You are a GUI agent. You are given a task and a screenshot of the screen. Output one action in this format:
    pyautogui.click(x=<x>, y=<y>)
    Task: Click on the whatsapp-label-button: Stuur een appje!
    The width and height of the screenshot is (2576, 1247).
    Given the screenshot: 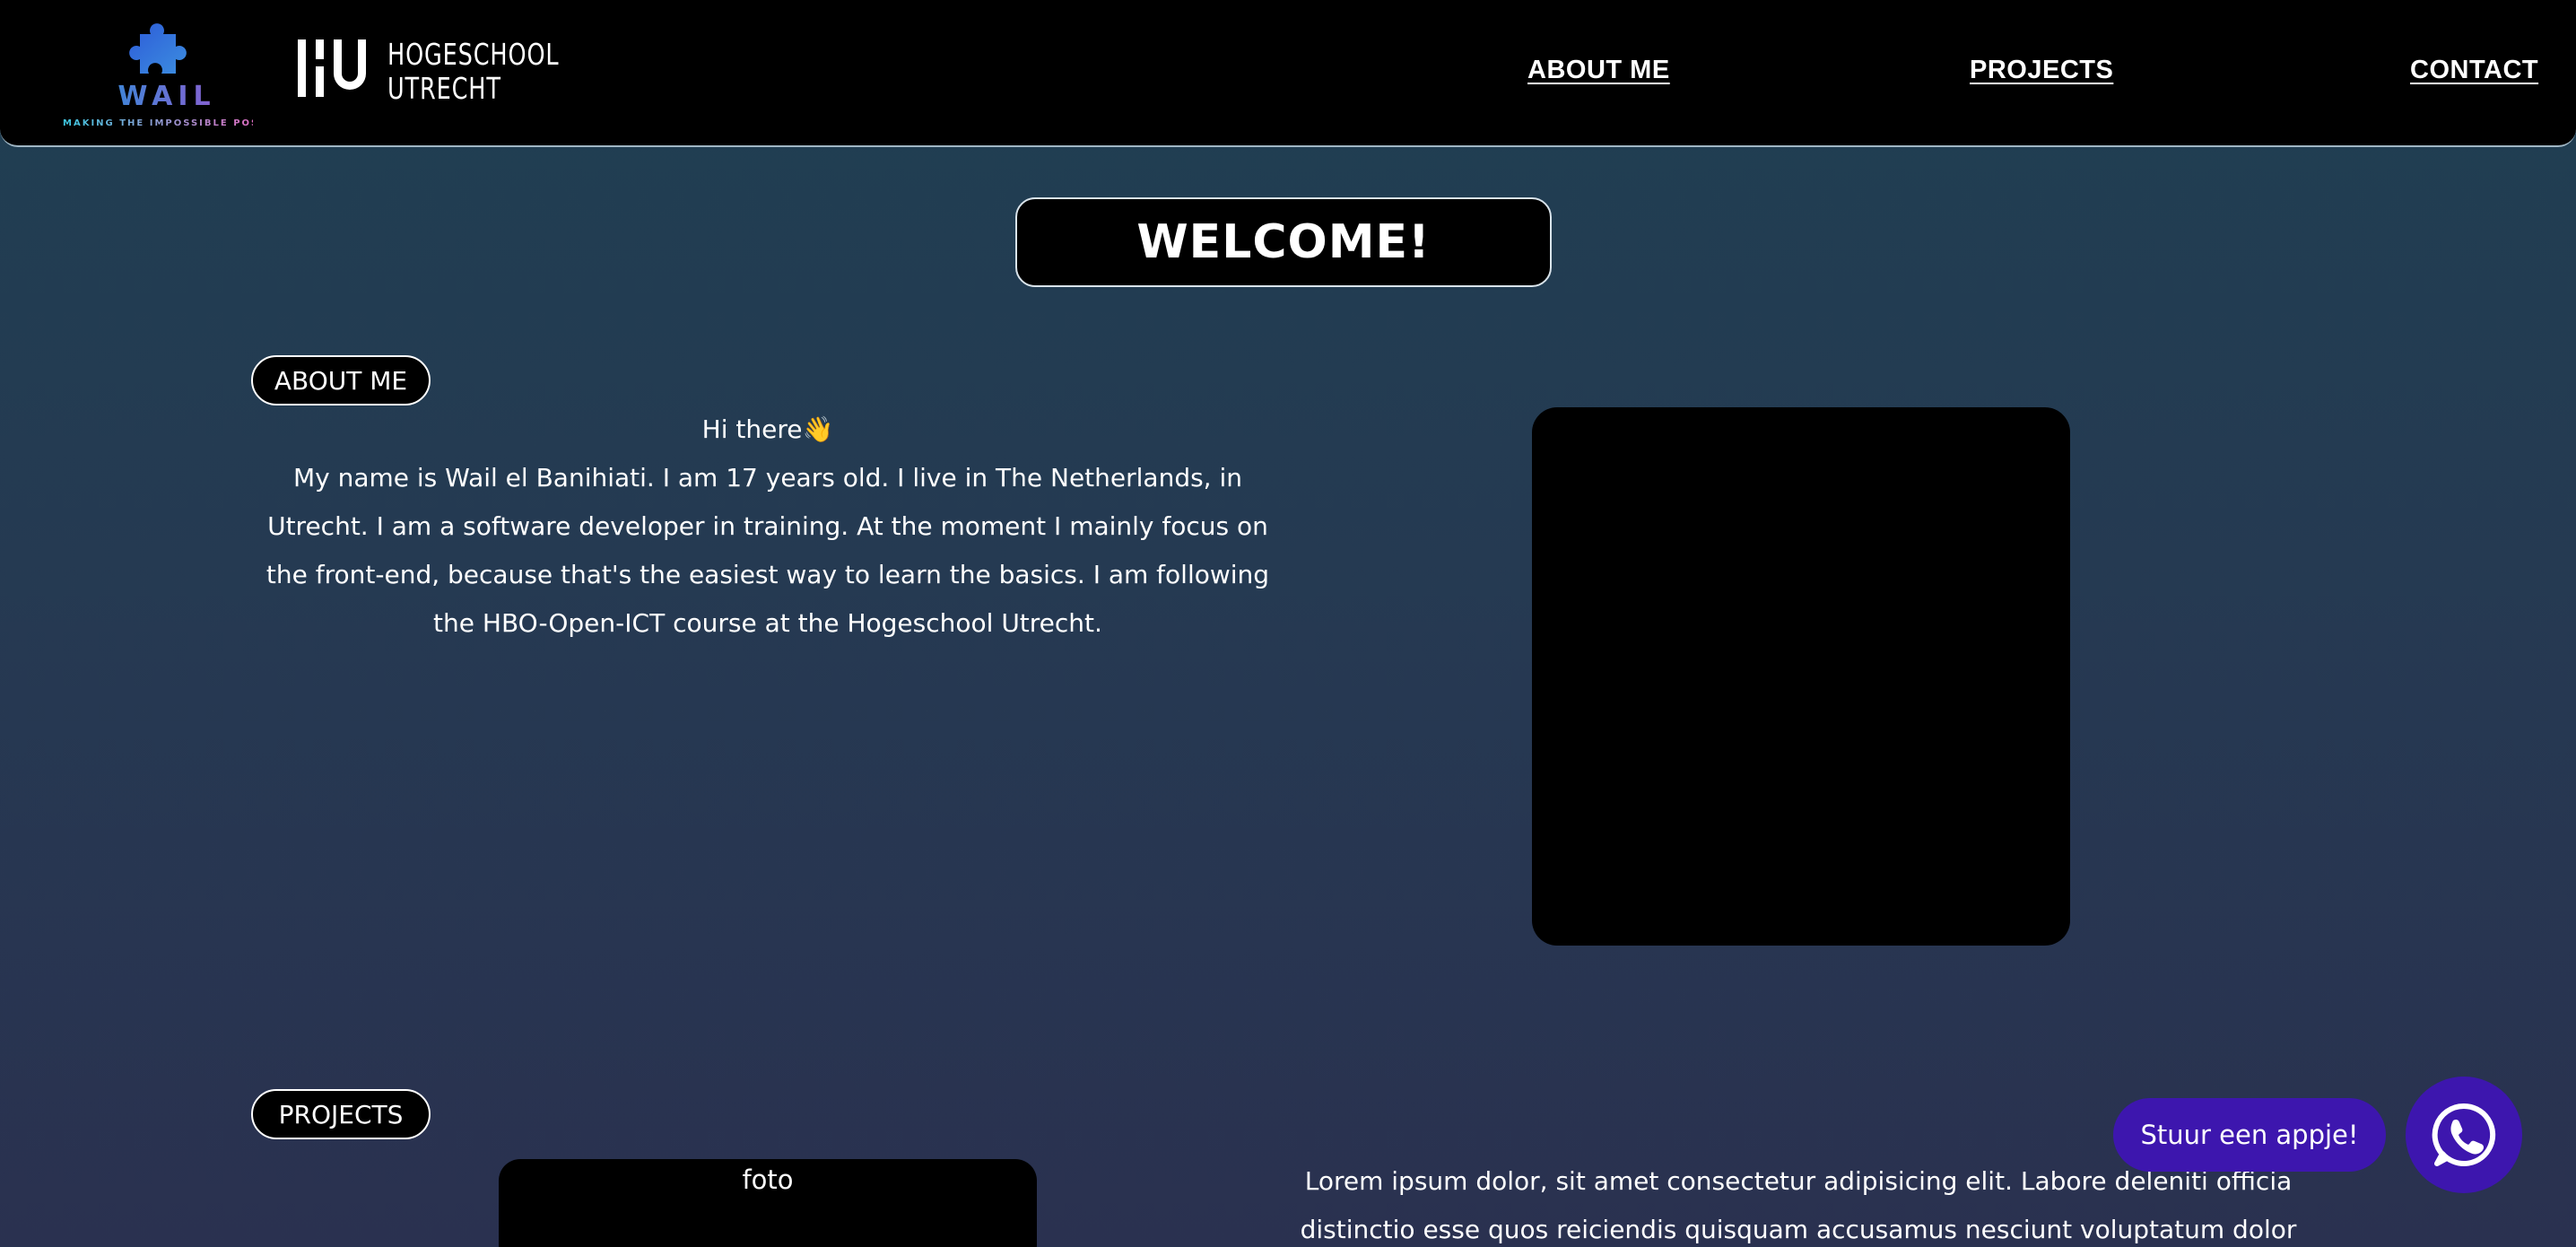 What is the action you would take?
    pyautogui.click(x=2249, y=1135)
    